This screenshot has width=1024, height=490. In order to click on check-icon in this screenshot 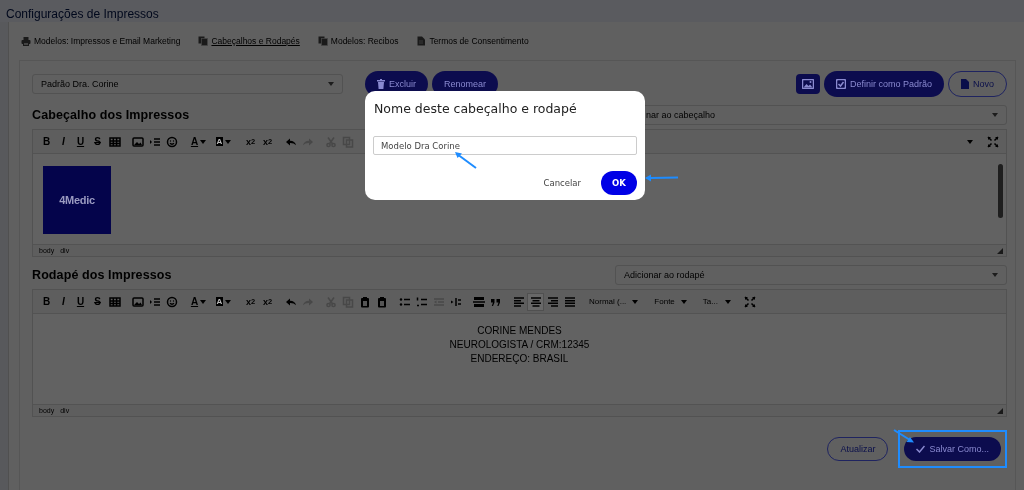, I will do `click(921, 449)`.